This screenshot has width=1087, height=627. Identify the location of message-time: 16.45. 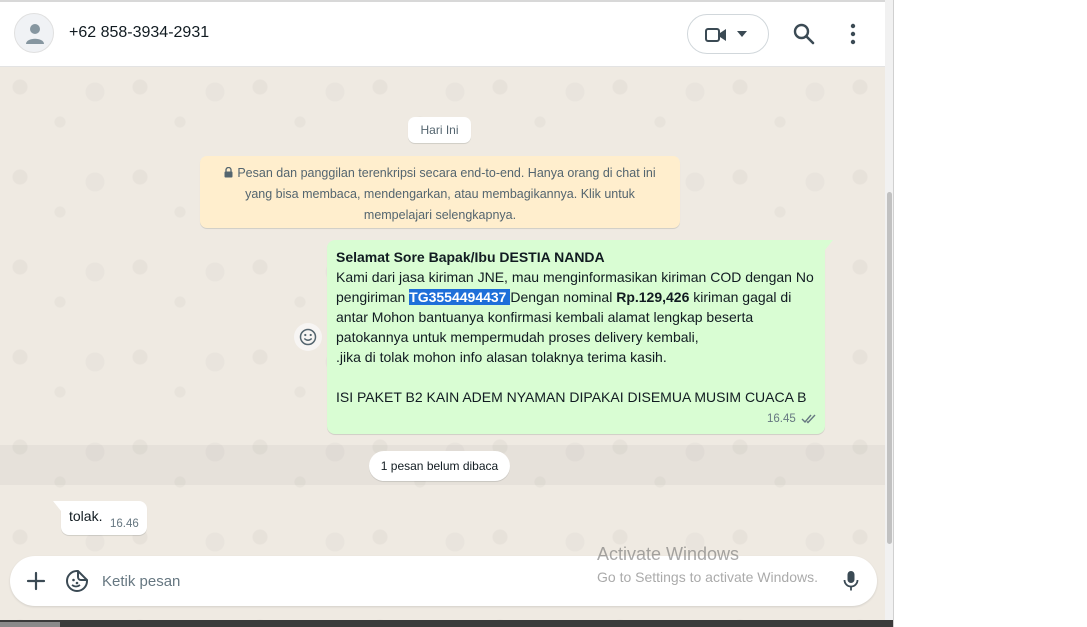
(781, 419).